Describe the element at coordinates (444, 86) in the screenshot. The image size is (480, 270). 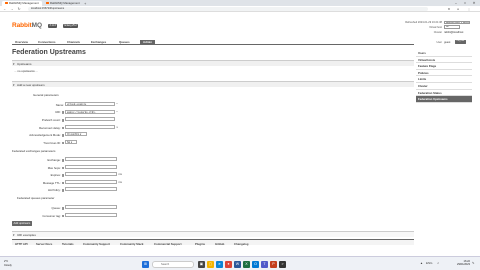
I see `sidebar-item-cluster: Cluster` at that location.